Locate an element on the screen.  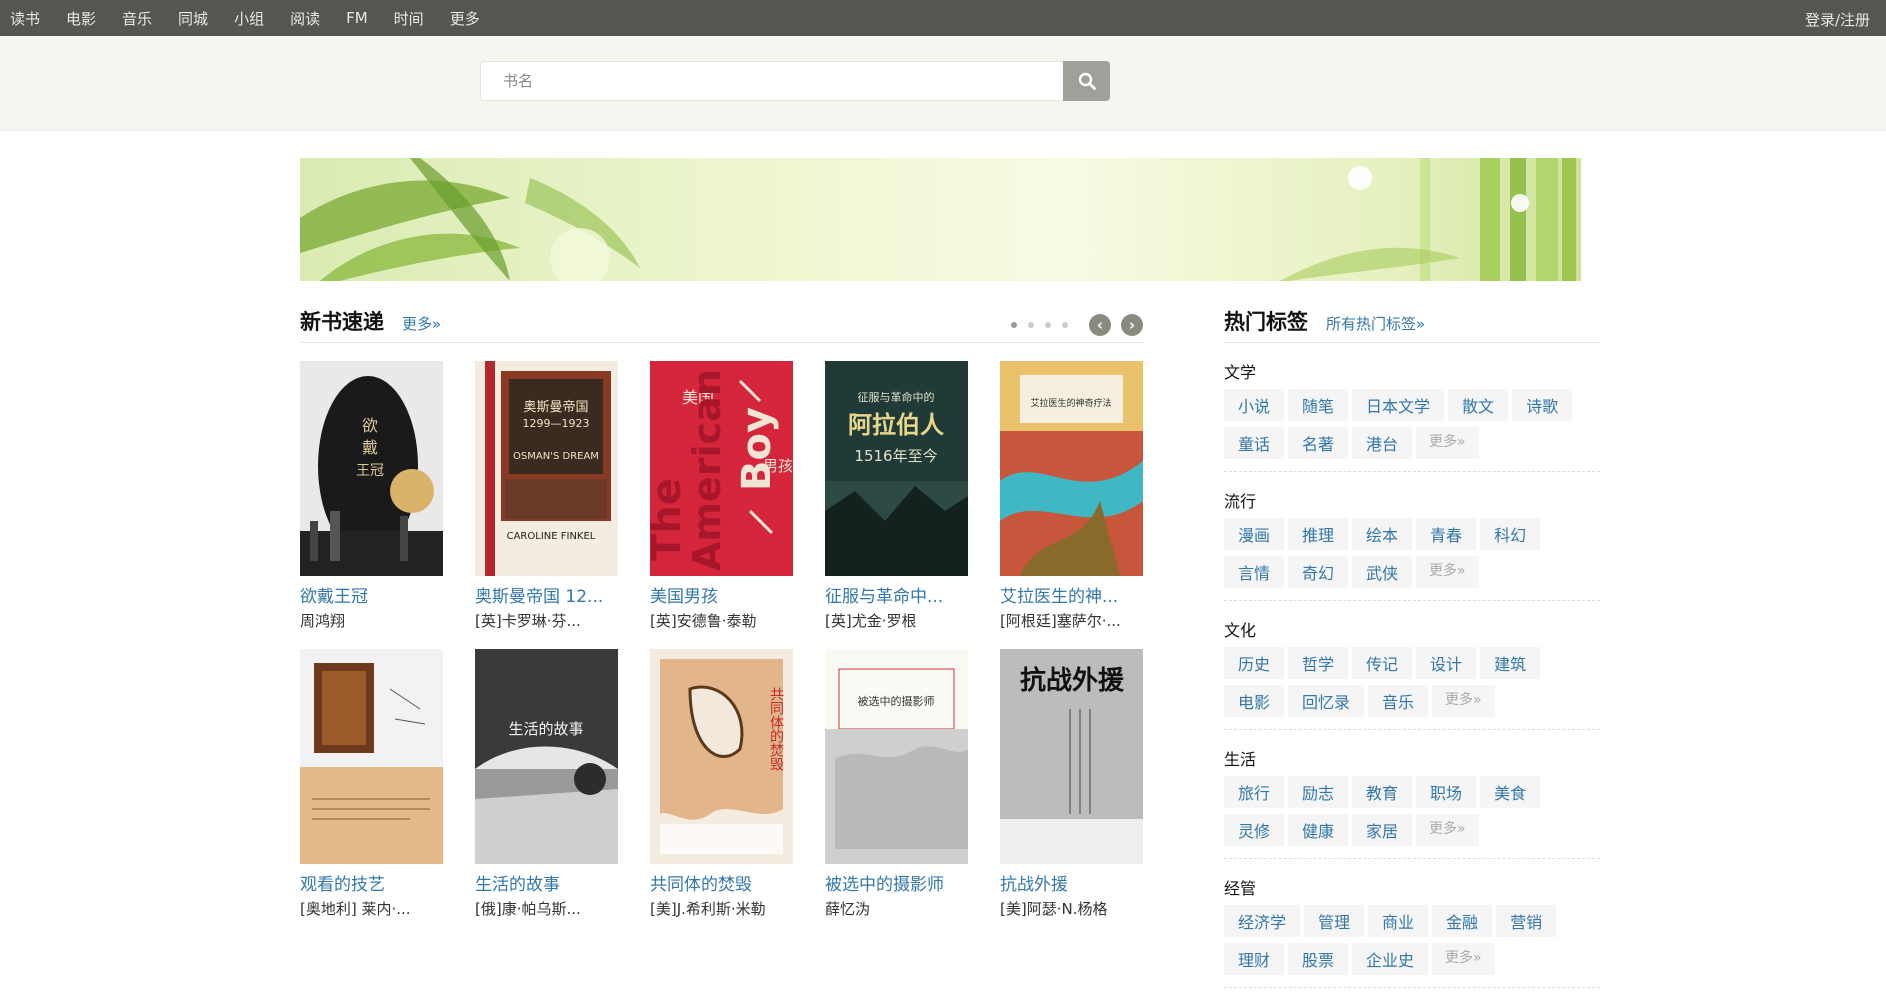
tag-item: 健康 is located at coordinates (1318, 830).